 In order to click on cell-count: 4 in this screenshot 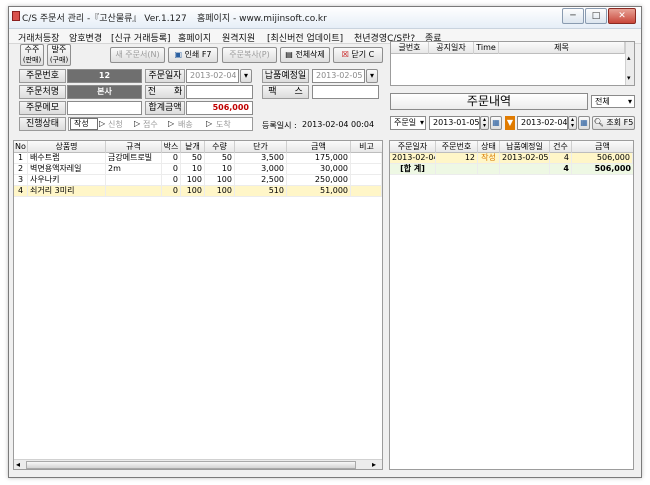, I will do `click(561, 158)`.